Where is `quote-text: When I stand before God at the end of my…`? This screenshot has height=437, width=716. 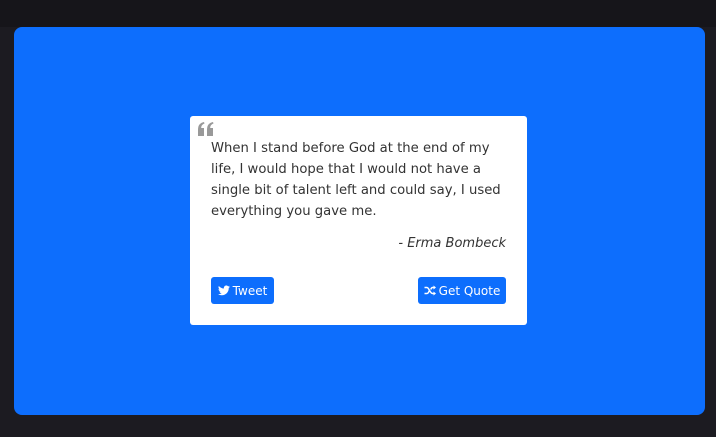 quote-text: When I stand before God at the end of my… is located at coordinates (356, 180).